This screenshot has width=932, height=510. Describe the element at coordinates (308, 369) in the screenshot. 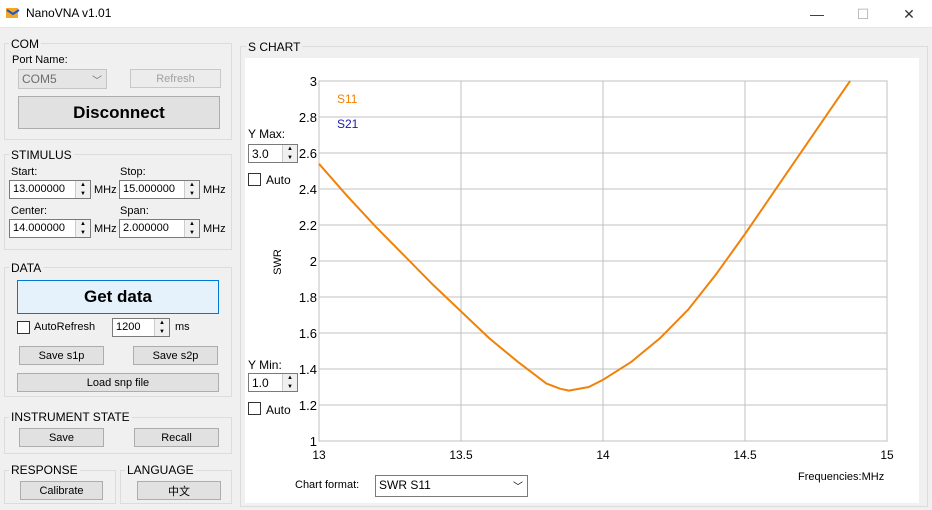

I see `y-tick-label: 1.4` at that location.